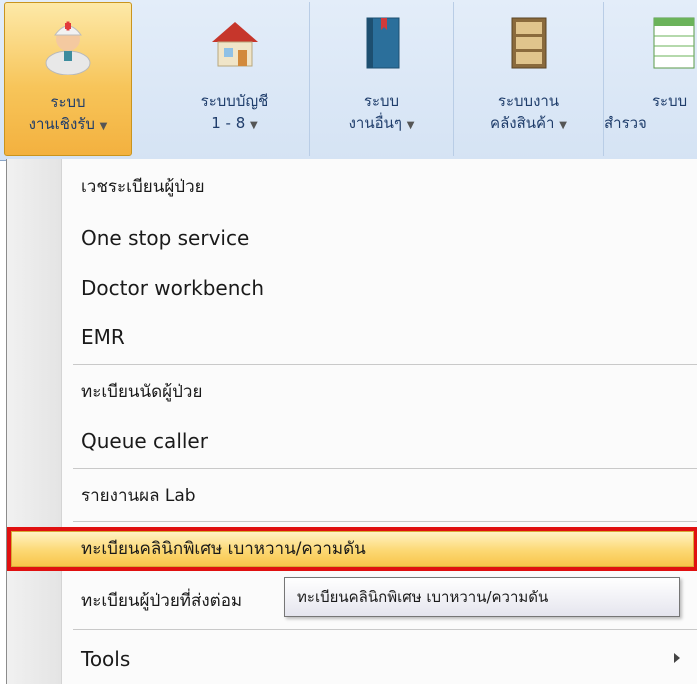 Image resolution: width=697 pixels, height=684 pixels. Describe the element at coordinates (650, 79) in the screenshot. I see `ribbon-button-survey: ระบบ สำรวจ` at that location.